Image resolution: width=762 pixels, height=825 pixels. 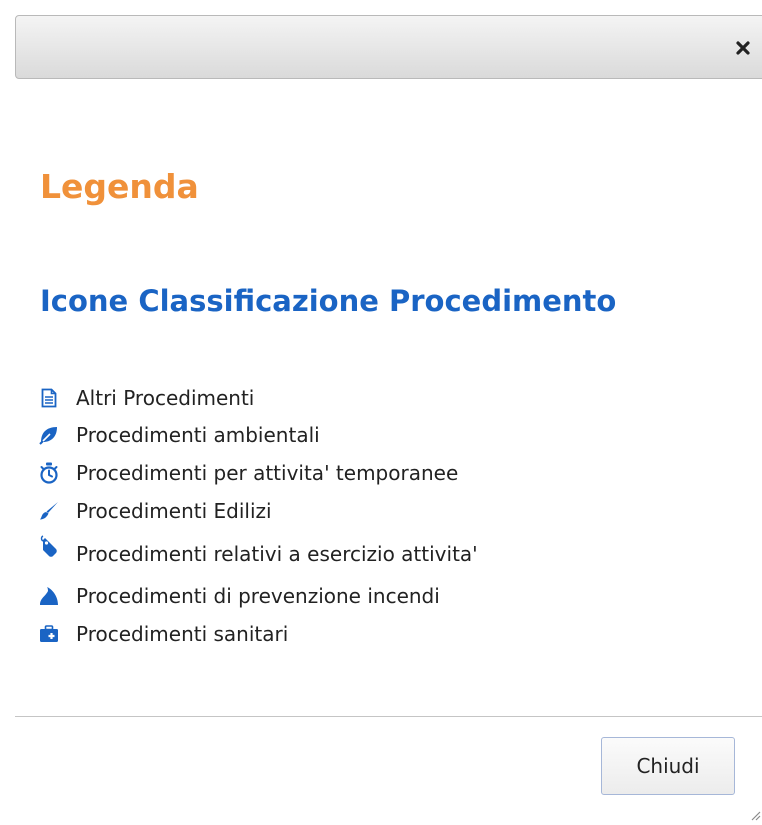 I want to click on document-icon, so click(x=49, y=398).